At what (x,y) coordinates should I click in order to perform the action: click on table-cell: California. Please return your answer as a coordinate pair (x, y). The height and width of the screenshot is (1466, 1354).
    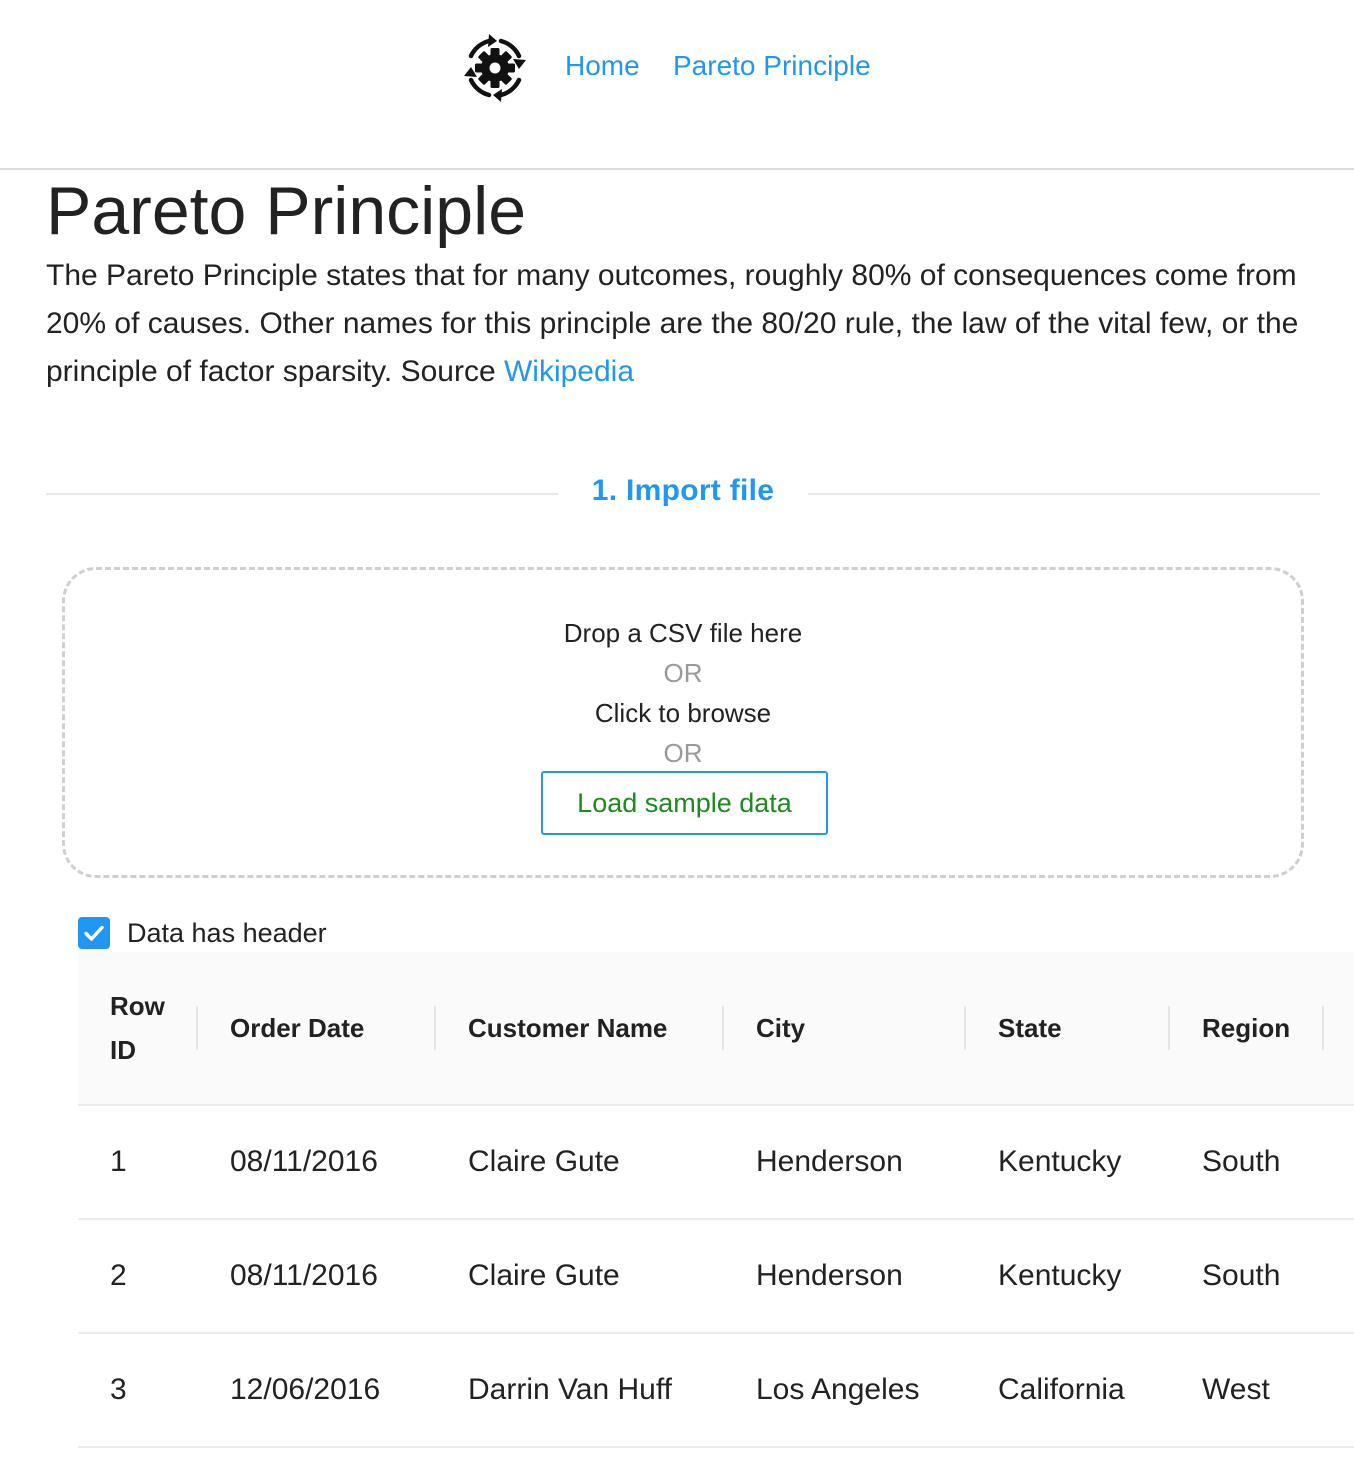
    Looking at the image, I should click on (1061, 1389).